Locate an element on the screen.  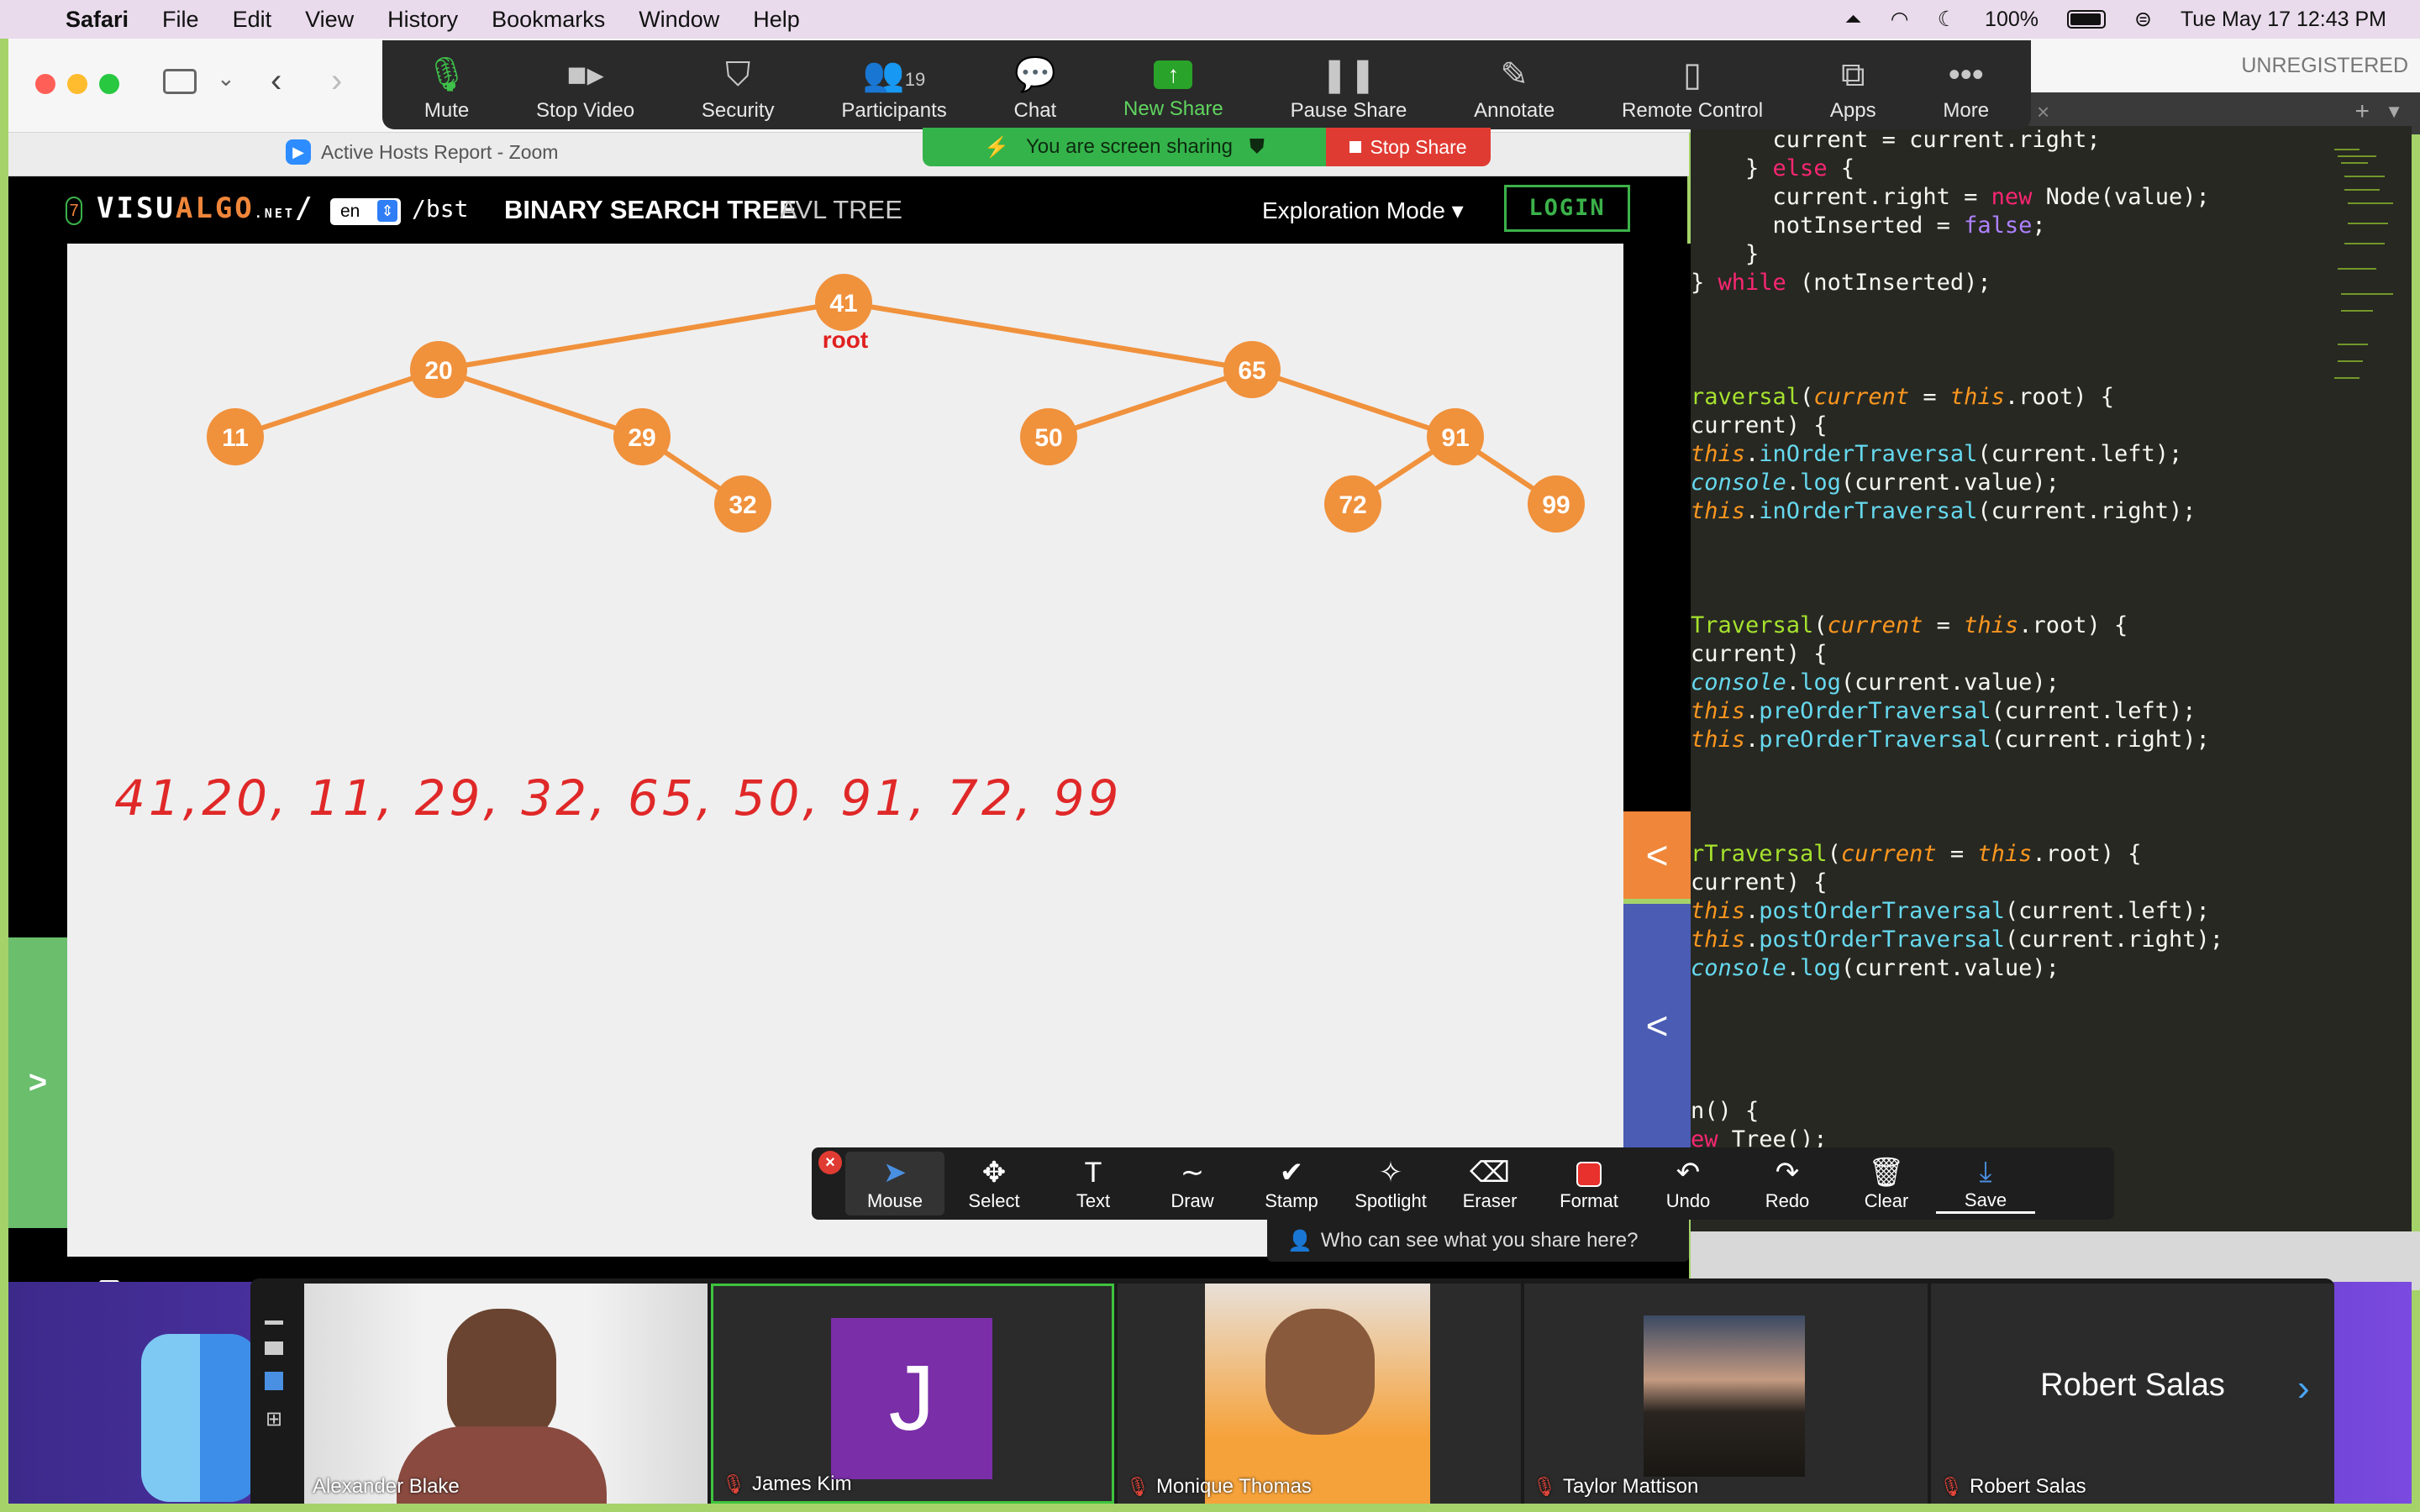
new-tab-plus-icon: + is located at coordinates (2362, 111).